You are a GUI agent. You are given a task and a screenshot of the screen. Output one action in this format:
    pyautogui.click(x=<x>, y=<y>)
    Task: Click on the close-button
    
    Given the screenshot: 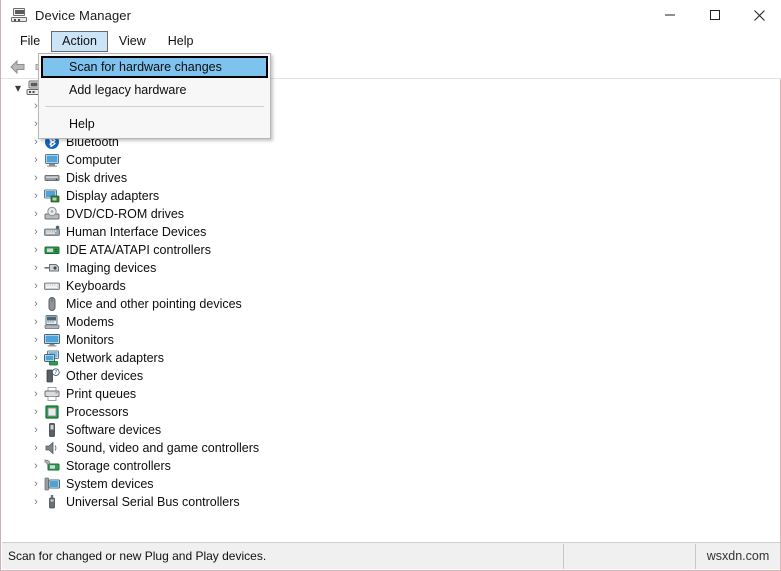 What is the action you would take?
    pyautogui.click(x=759, y=15)
    